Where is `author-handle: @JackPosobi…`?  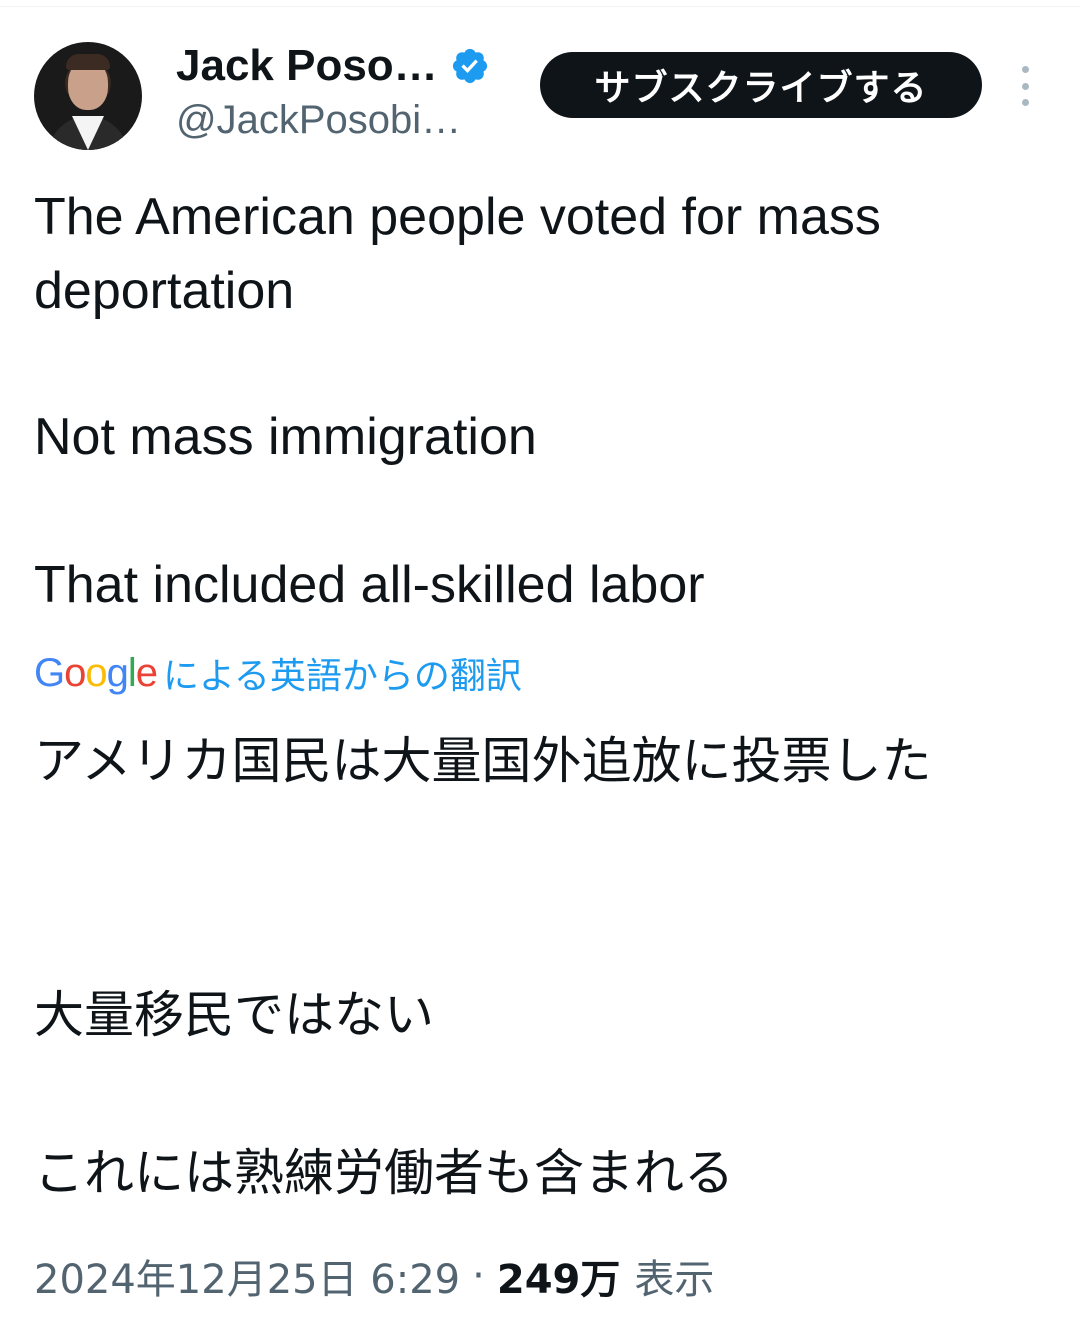 author-handle: @JackPosobi… is located at coordinates (318, 120).